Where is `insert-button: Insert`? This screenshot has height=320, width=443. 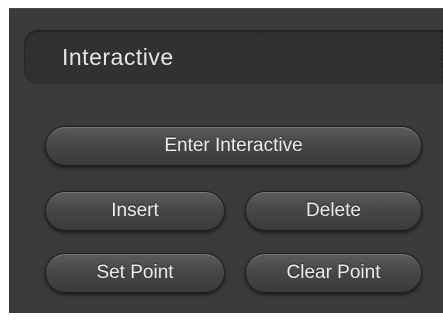
insert-button: Insert is located at coordinates (135, 211).